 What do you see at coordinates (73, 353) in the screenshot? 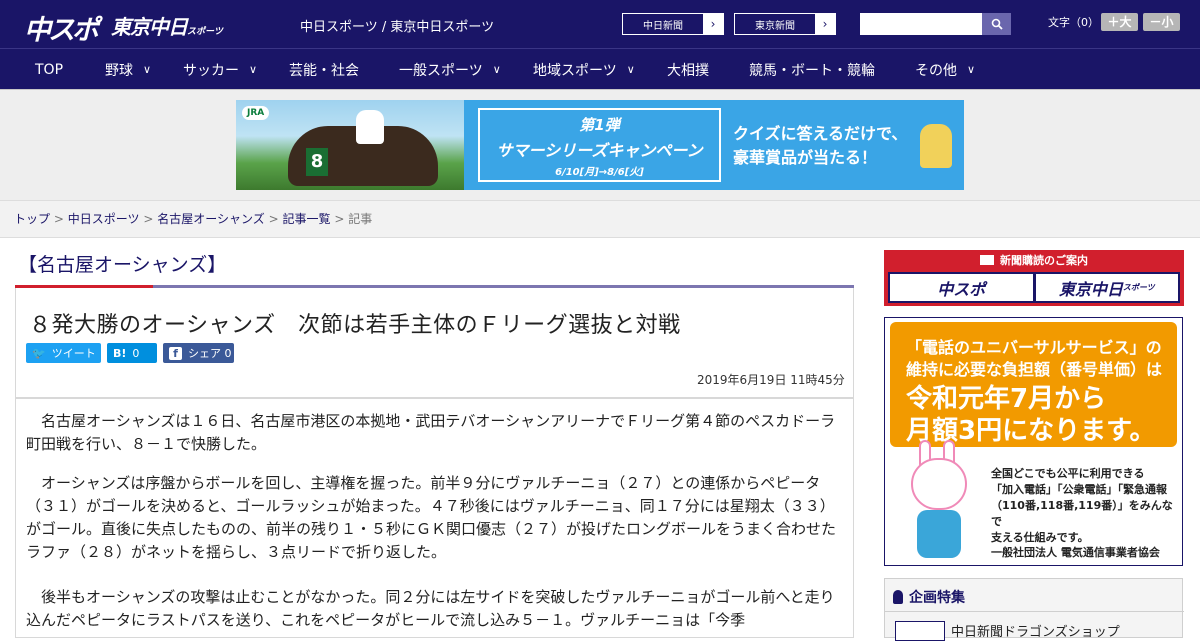
I see `tweet-label: ツイート` at bounding box center [73, 353].